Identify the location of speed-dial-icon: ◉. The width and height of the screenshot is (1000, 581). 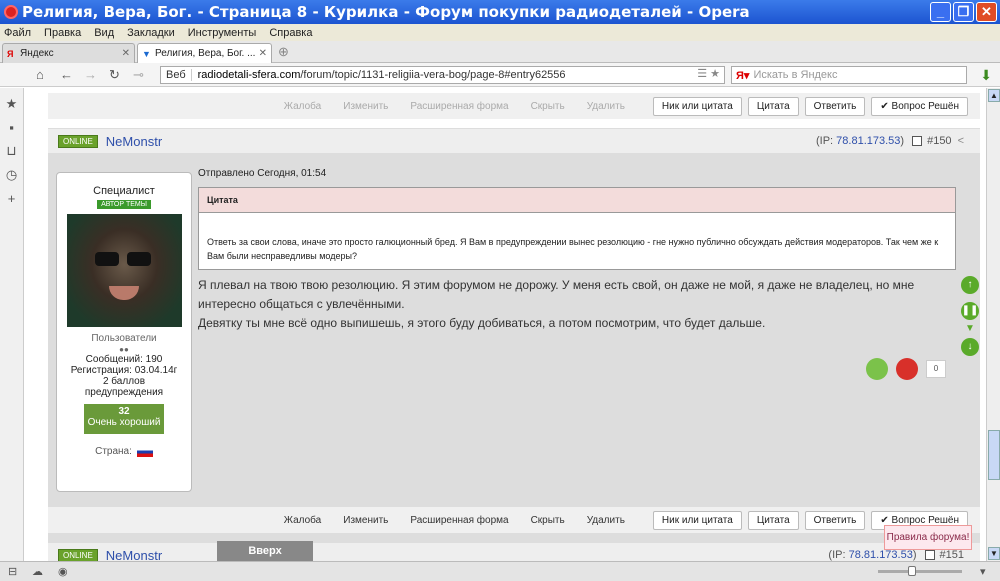
(63, 571).